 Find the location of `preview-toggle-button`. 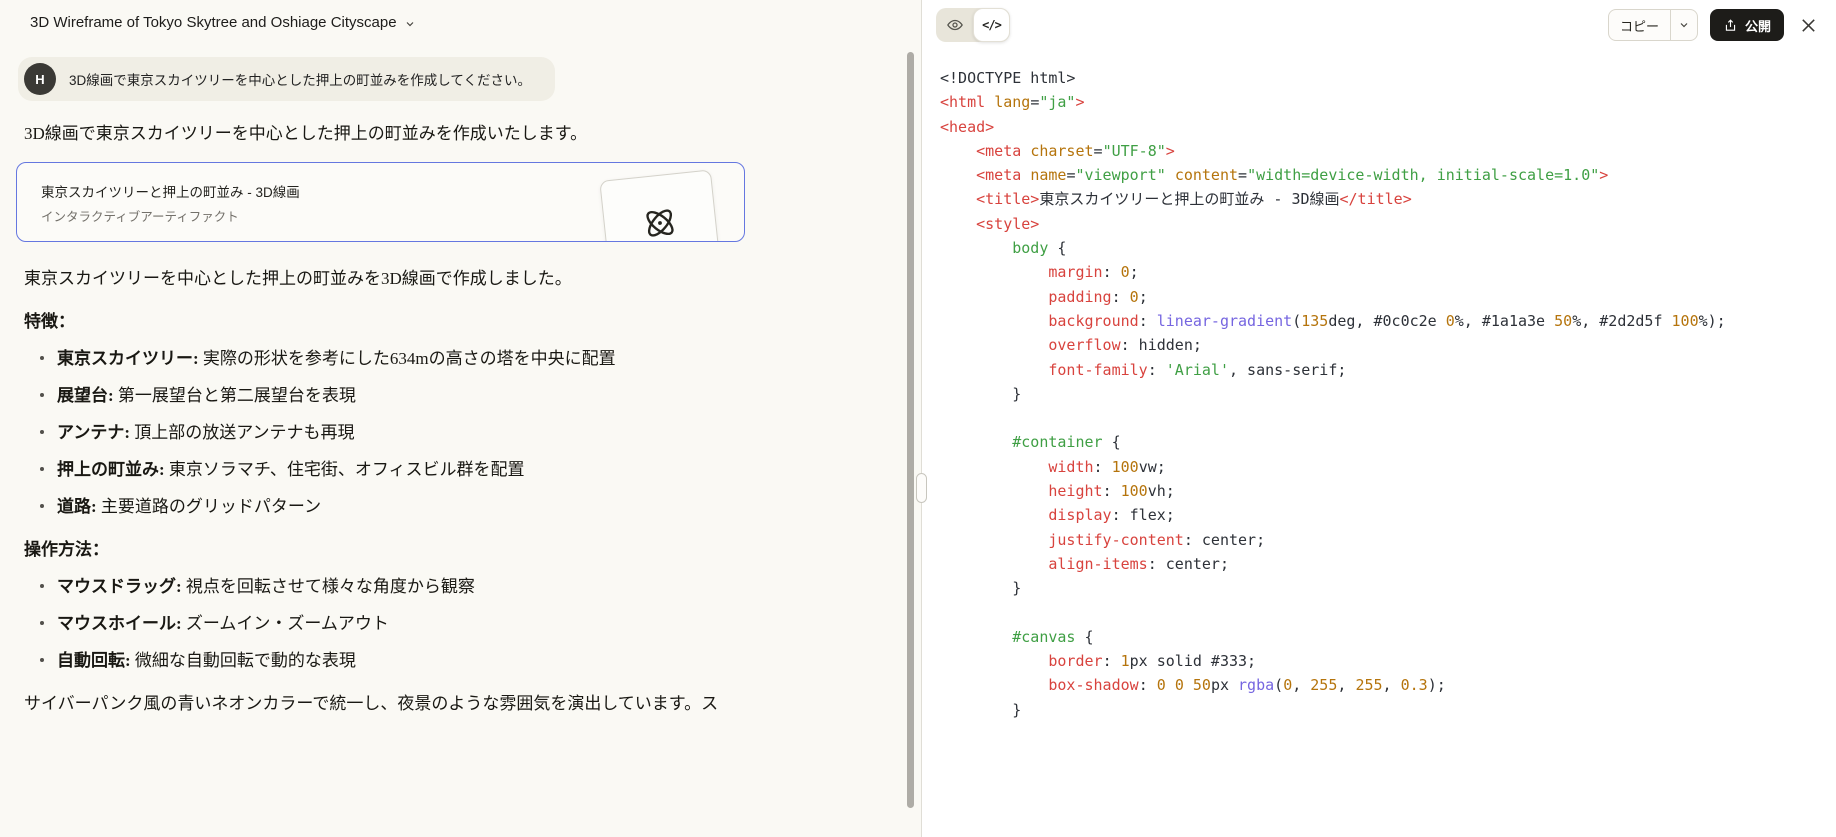

preview-toggle-button is located at coordinates (954, 25).